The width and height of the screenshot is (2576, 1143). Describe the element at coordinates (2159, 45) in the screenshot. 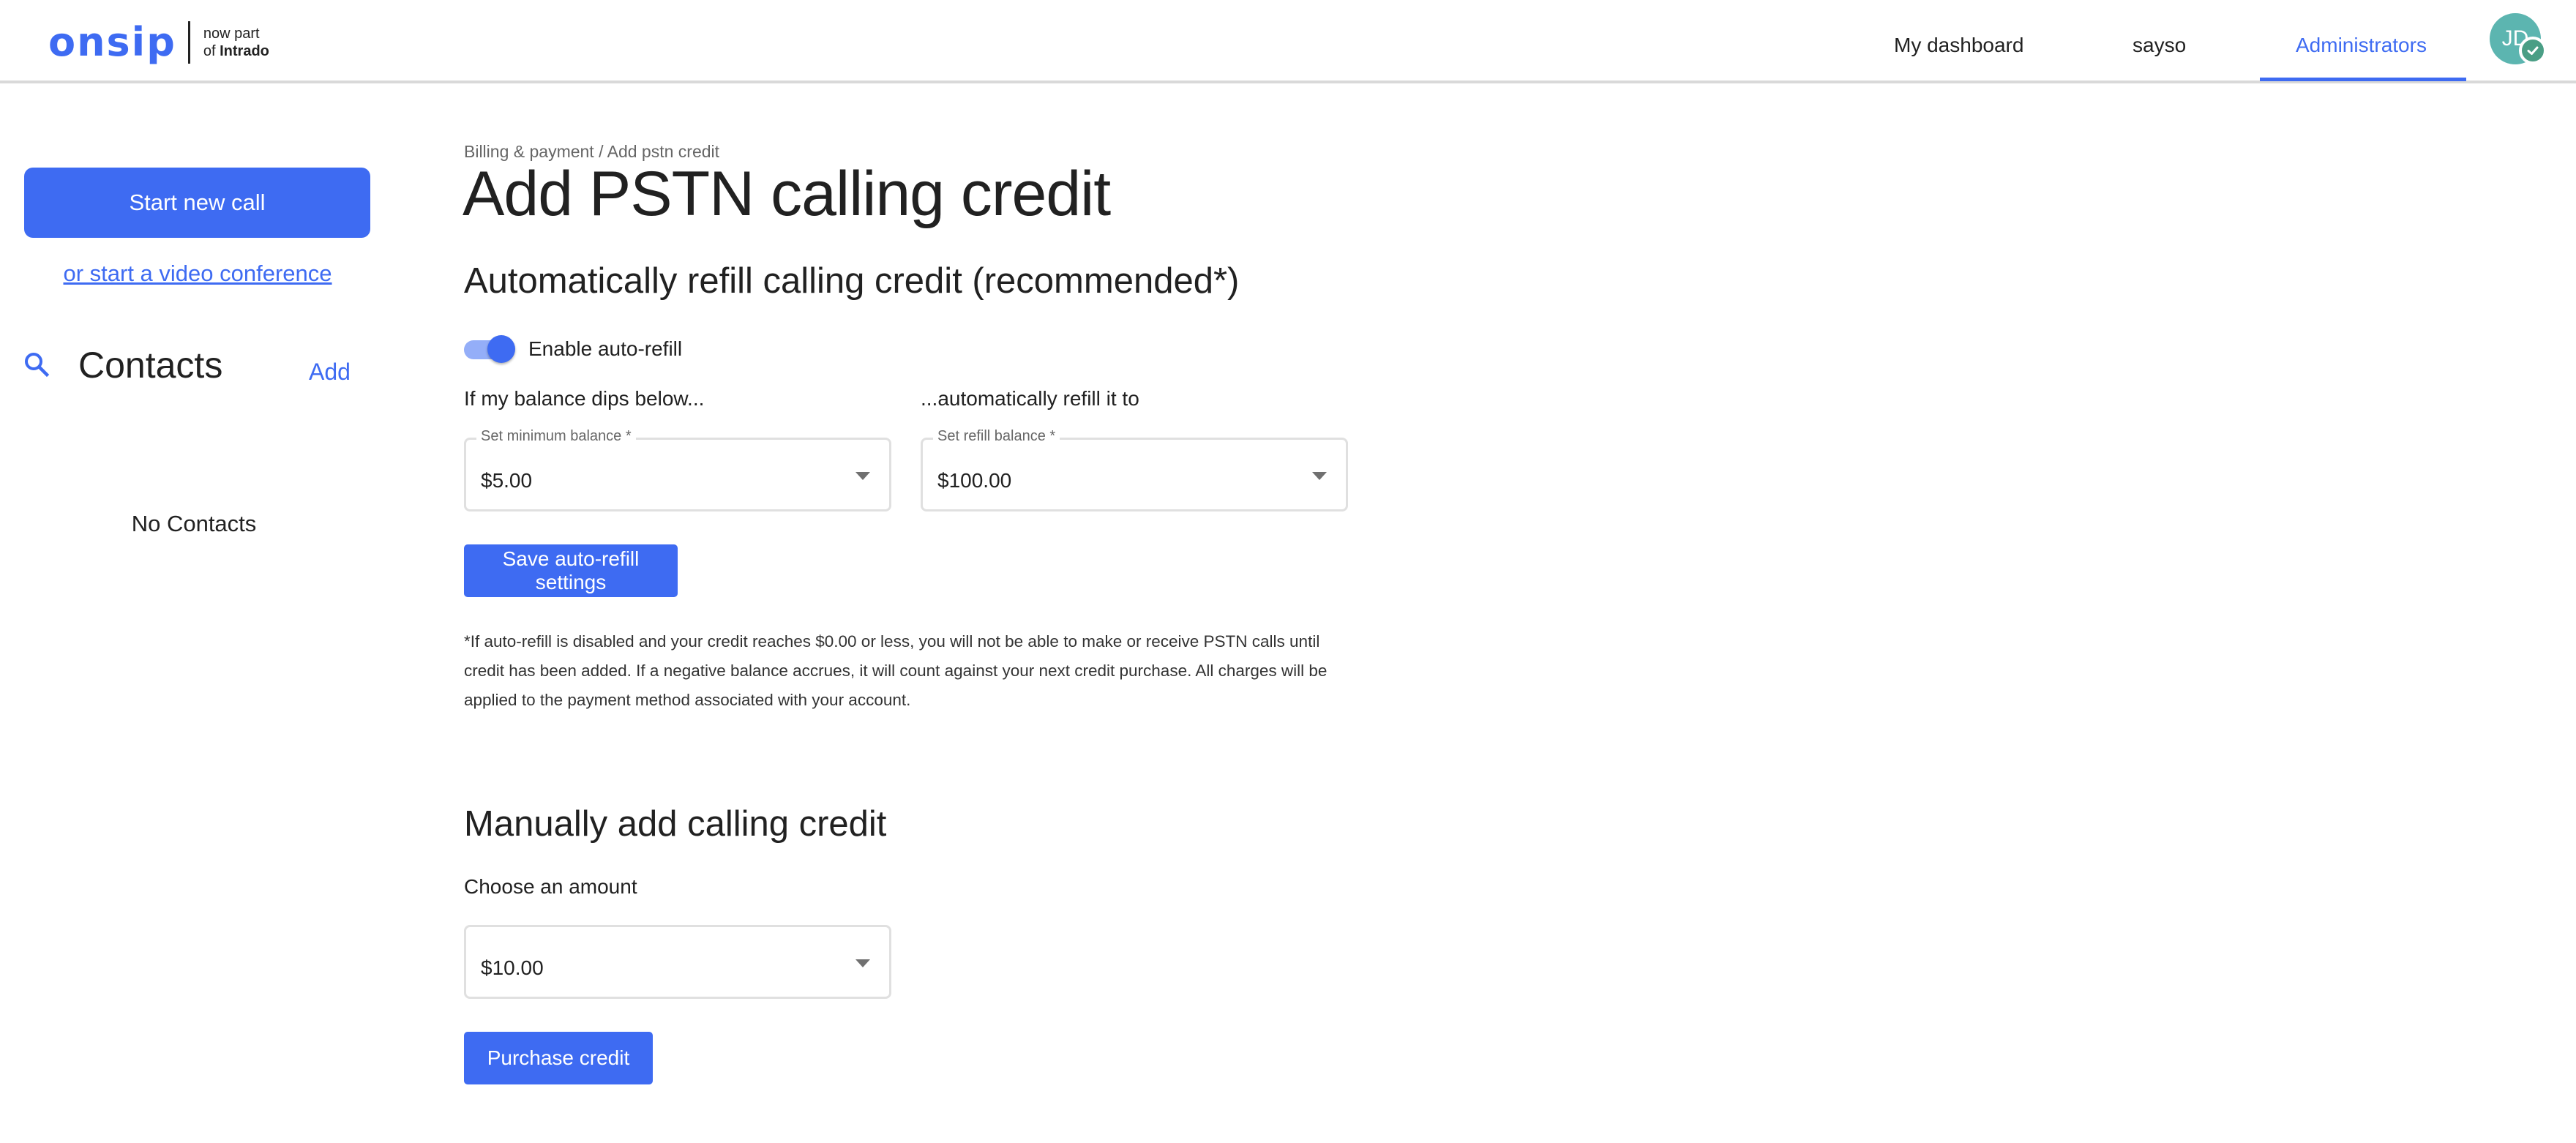

I see `nav-sayso: sayso` at that location.